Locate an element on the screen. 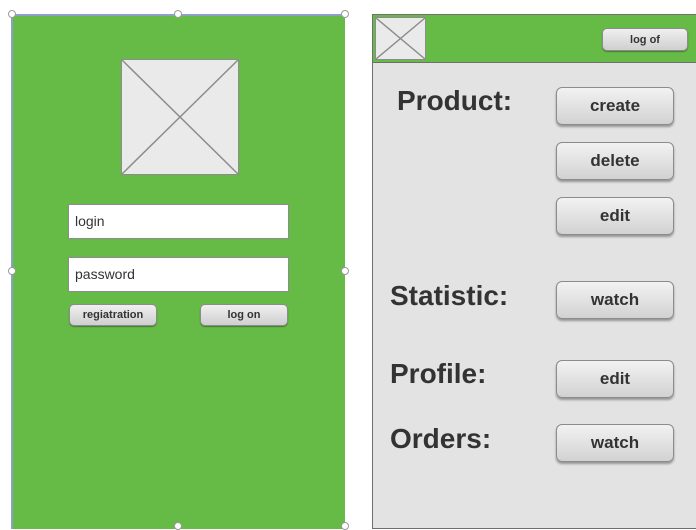 The image size is (696, 530). product-create-button: create is located at coordinates (615, 106).